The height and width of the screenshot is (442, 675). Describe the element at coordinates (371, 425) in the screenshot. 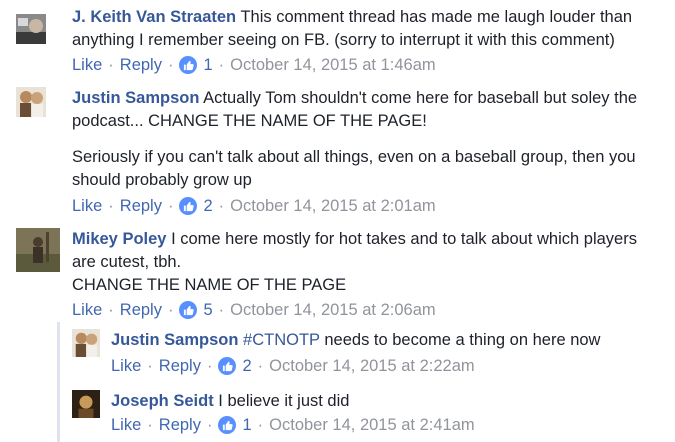

I see `timestamp: October 14, 2015 at 2:41am` at that location.